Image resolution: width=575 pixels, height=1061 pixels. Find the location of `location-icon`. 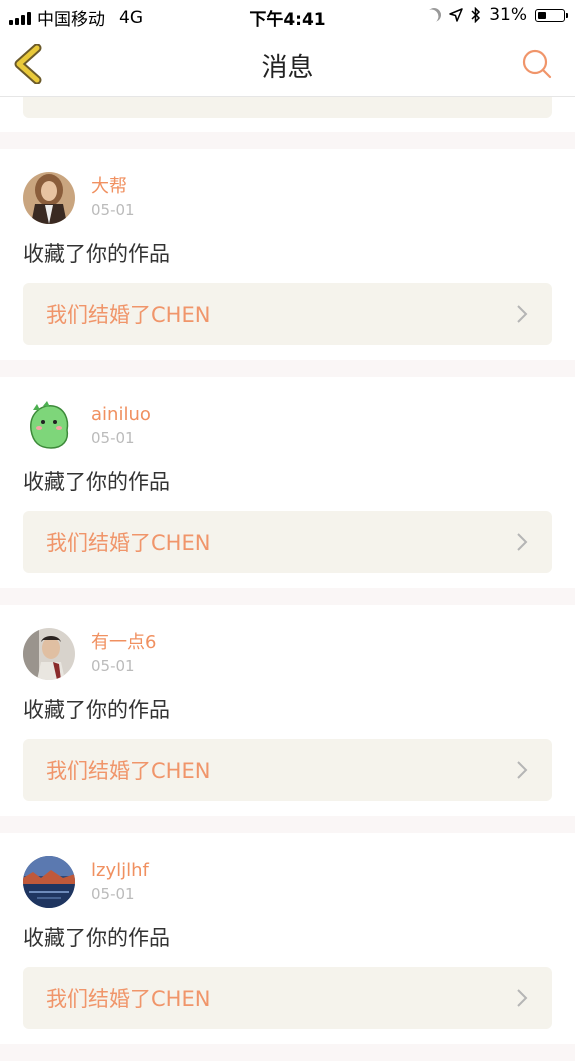

location-icon is located at coordinates (456, 15).